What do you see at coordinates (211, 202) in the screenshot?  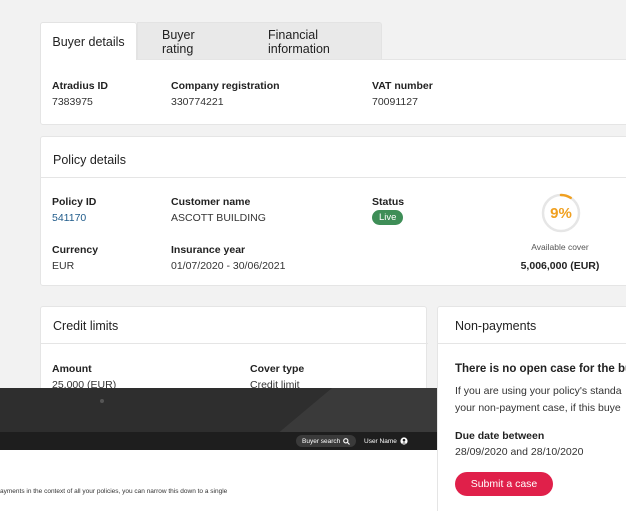 I see `customer-name-label: Customer name` at bounding box center [211, 202].